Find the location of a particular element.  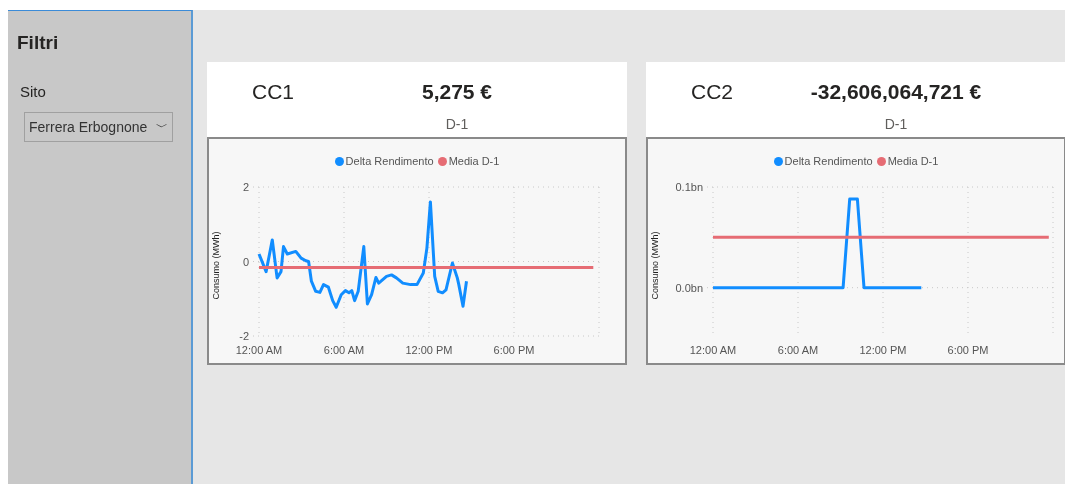

kpi-value: -32,606,064,721 € is located at coordinates (896, 92).